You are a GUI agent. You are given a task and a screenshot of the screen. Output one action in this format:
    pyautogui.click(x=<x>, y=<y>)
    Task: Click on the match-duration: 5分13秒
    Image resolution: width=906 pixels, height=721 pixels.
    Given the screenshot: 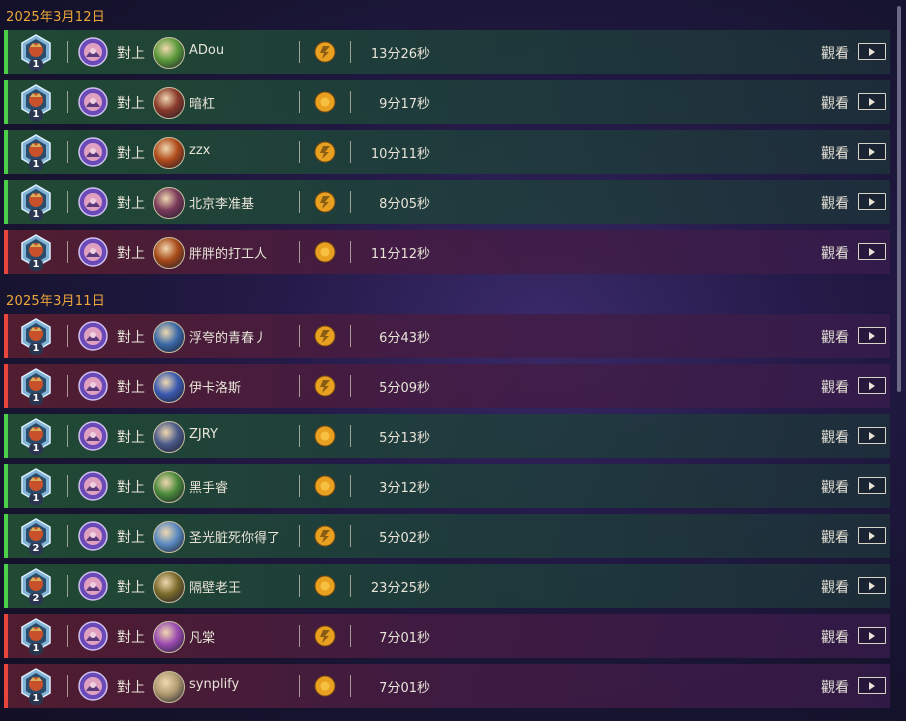 What is the action you would take?
    pyautogui.click(x=404, y=438)
    